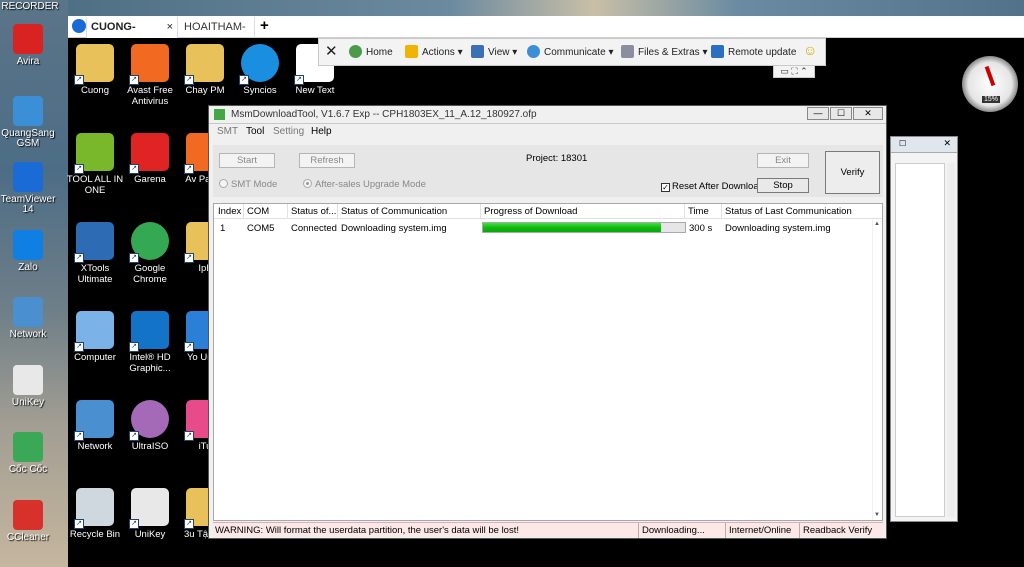 The image size is (1024, 567). I want to click on column-header-status-communication: Status of Communication, so click(394, 211).